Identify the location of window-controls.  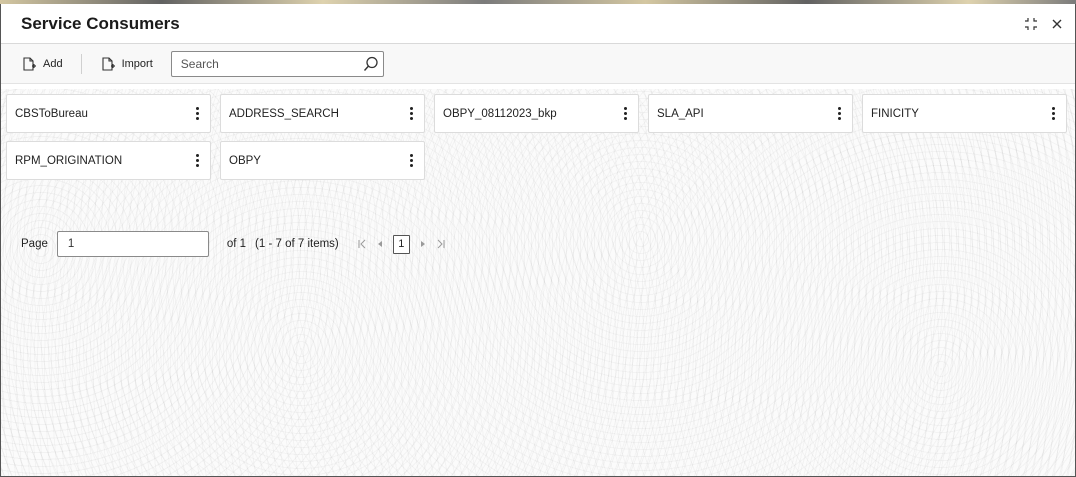
(1044, 24).